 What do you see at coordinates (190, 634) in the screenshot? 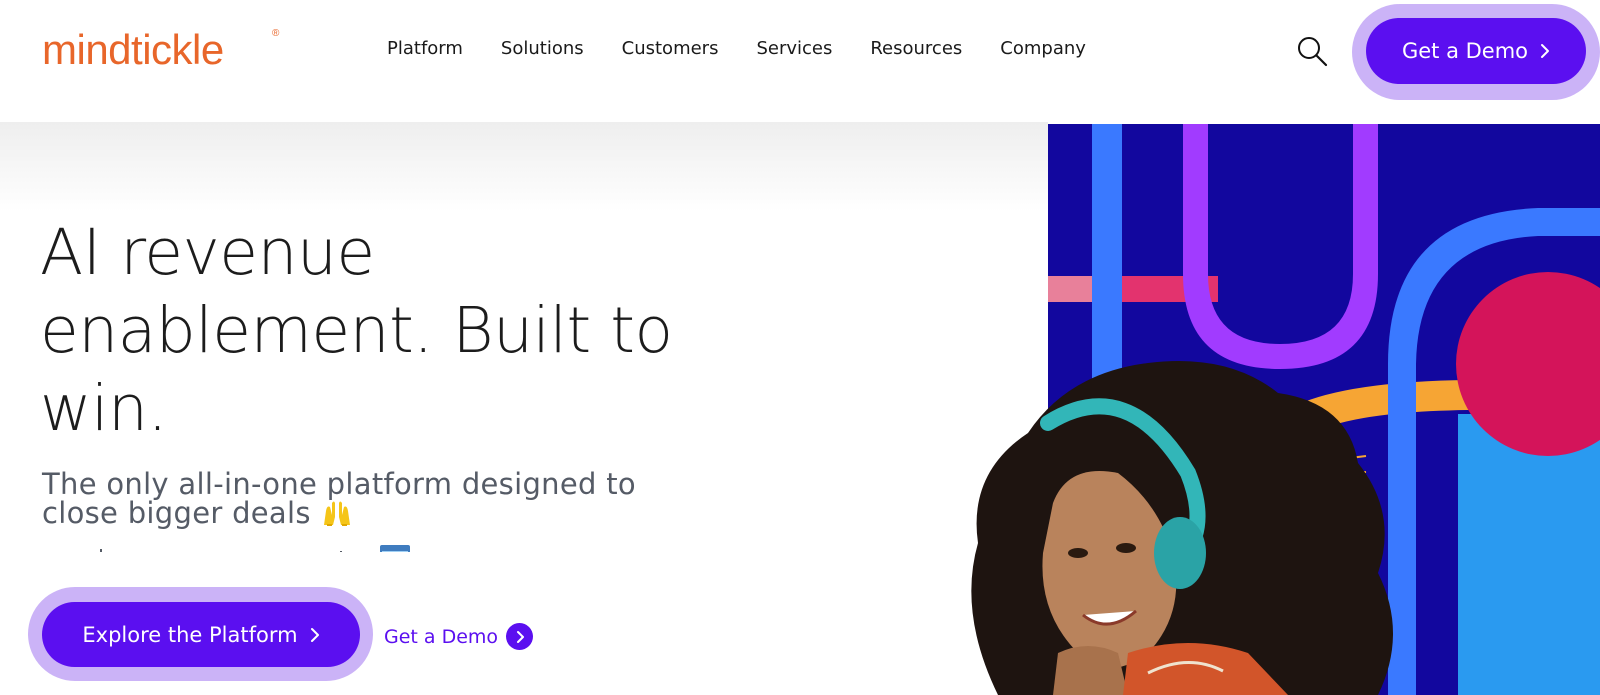
I see `explore-platform-label: Explore the Platform` at bounding box center [190, 634].